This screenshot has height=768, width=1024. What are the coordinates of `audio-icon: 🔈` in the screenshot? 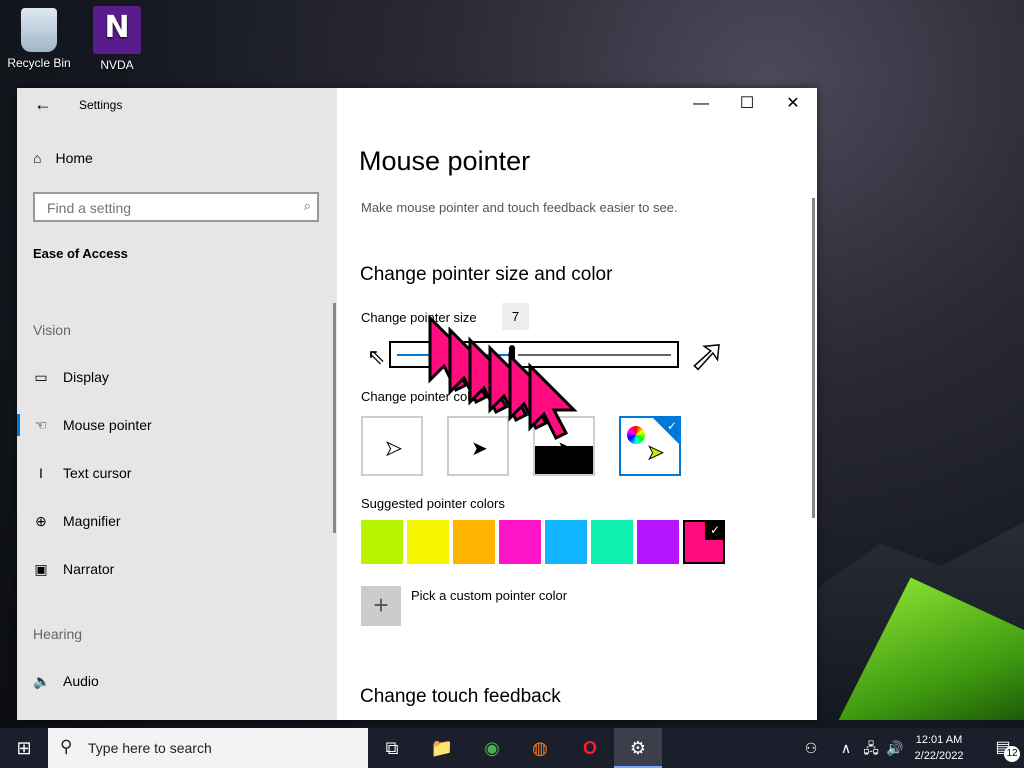 It's located at (42, 680).